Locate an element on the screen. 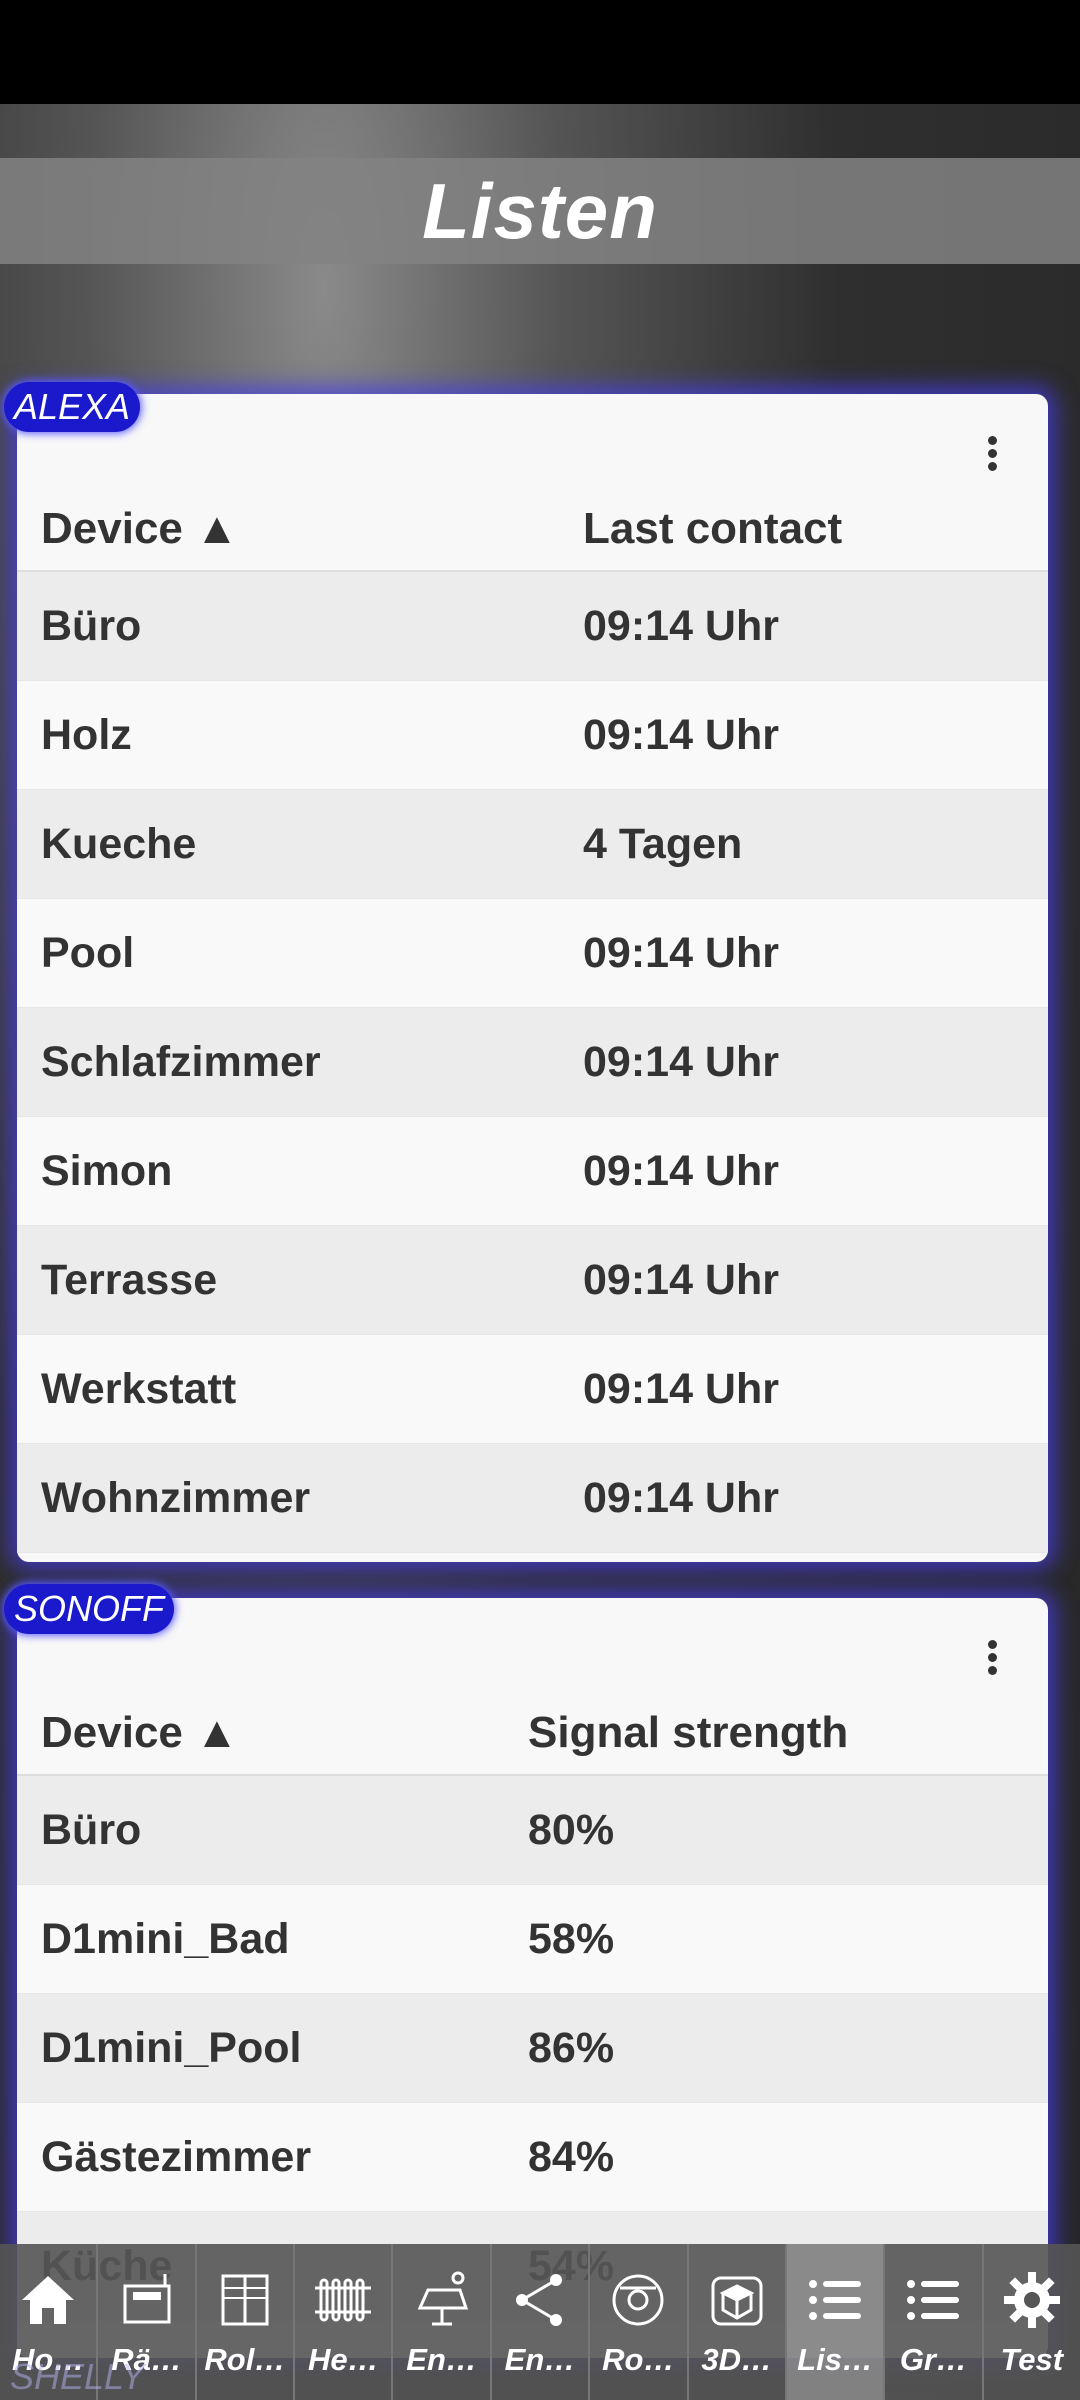  card-tag-alexa: ALEXA is located at coordinates (72, 407).